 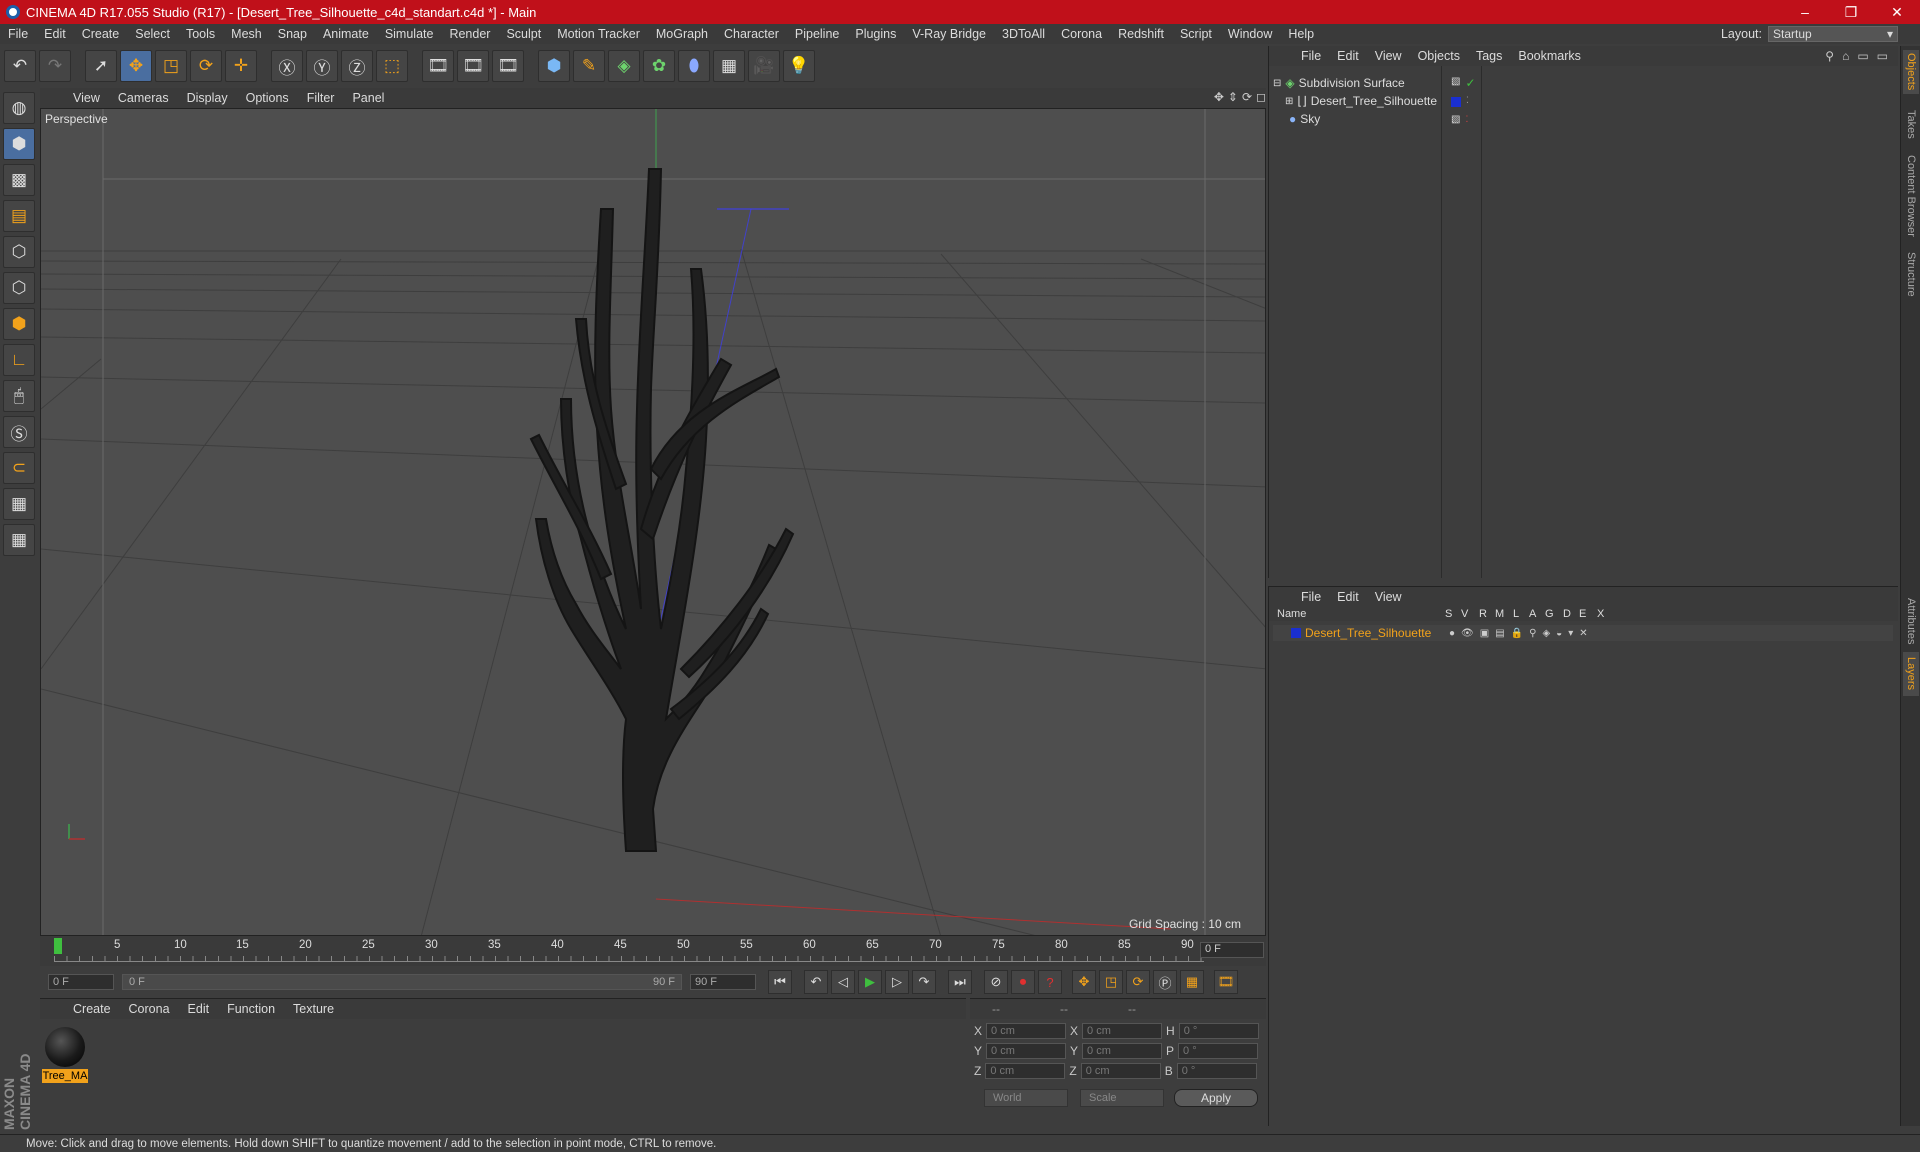 I want to click on material-thumbnail: Tree_MA, so click(x=65, y=1054).